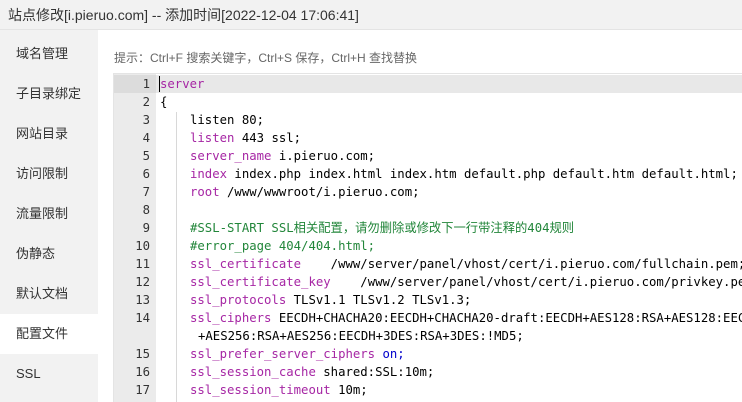 Image resolution: width=742 pixels, height=402 pixels. I want to click on code-value: on;, so click(390, 354).